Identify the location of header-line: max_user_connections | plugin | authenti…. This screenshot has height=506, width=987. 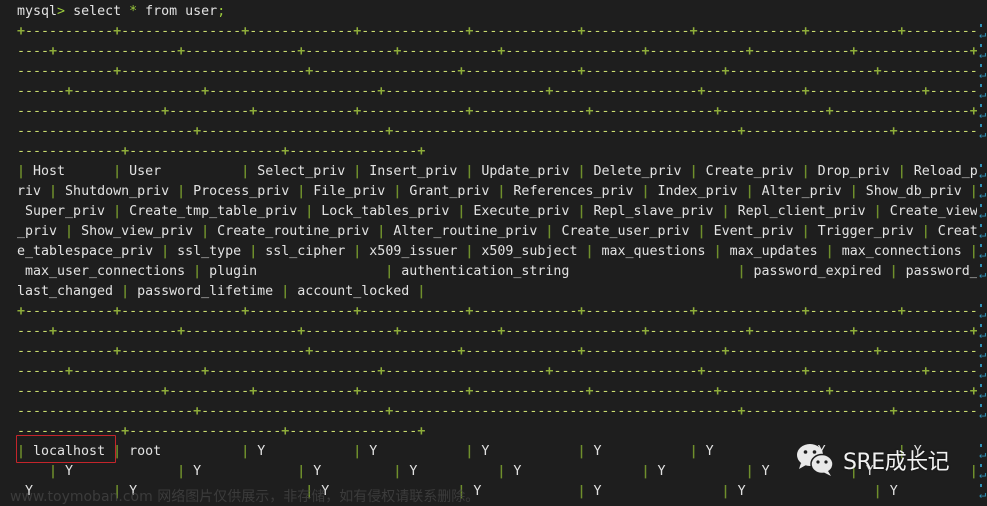
(497, 271).